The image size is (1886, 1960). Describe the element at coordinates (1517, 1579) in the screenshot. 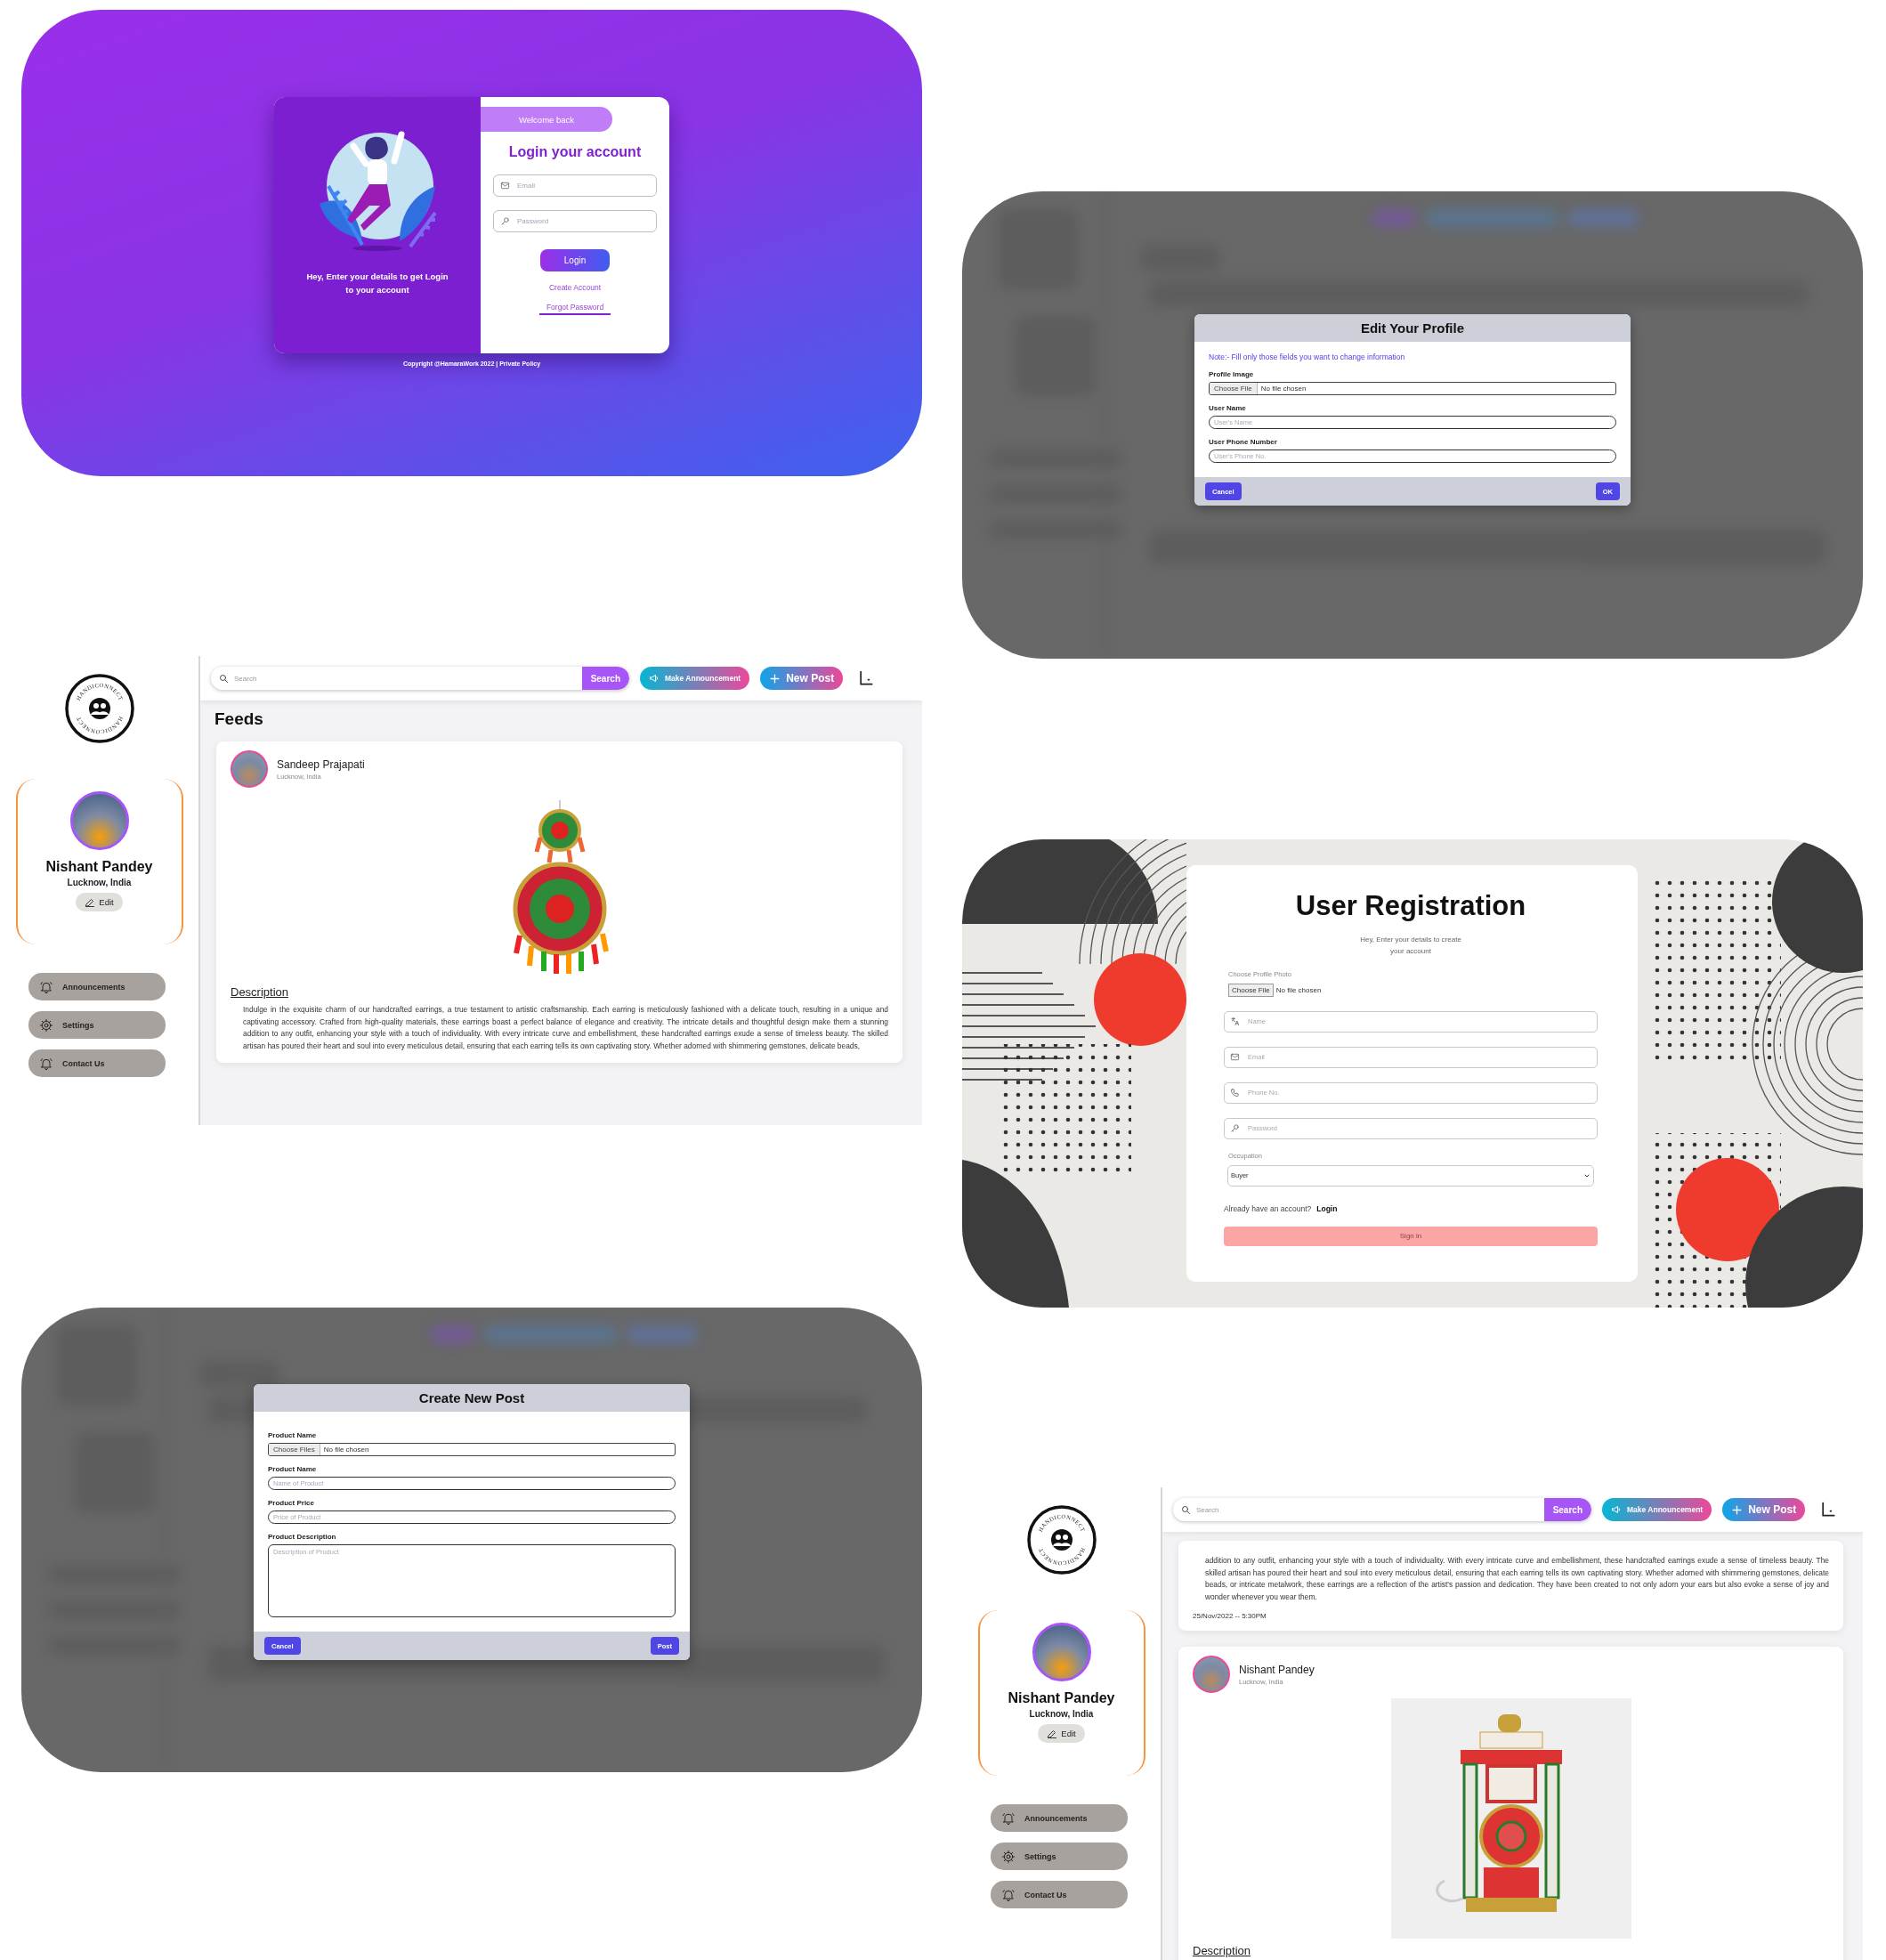

I see `post-description: addition to any outfit, enhancing your style with a touch of individuality. With every intricate curve and embellishment, these handcrafted earrings exude a sense of timeless beauty. The skilled artisan has poured their heart and soul into every meticulous detail, ensuring that each earring tells its own captivating story. Whether adorned with shimmering gemstones, delicate beads, or intricate metalwork, these earrings are a reflection of the artist's passion and dedication. They have been created to not only adorn your ears but also evoke a sense of joy and wonder whenever you wear them.` at that location.